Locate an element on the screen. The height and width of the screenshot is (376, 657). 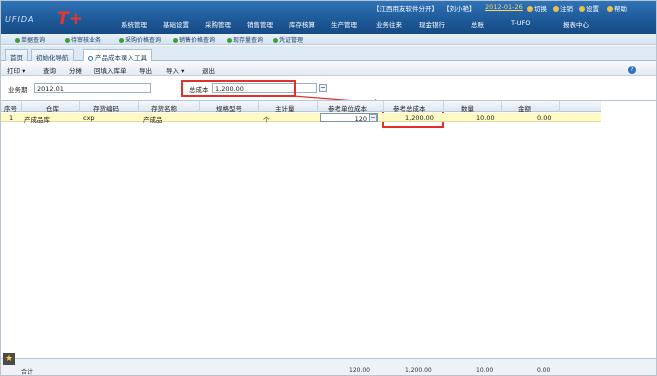
quick-link-pending: 待审核业务 is located at coordinates (83, 39).